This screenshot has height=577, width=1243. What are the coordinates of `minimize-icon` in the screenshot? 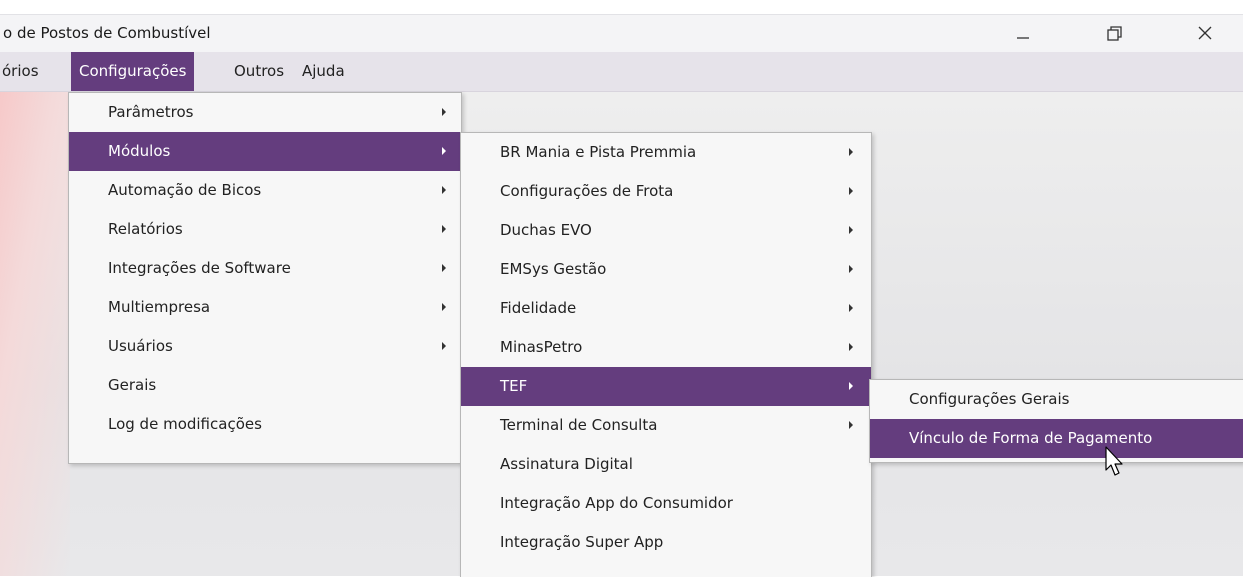 It's located at (1023, 38).